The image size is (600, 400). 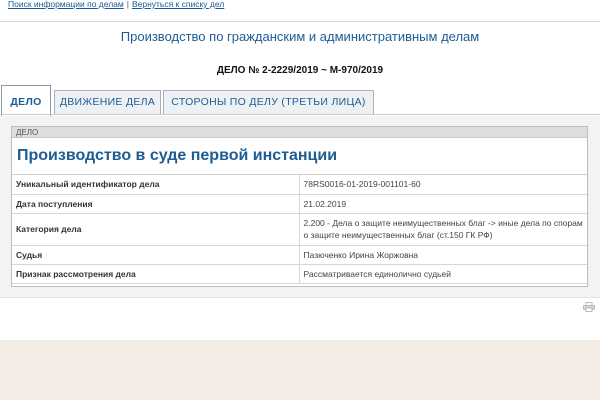 What do you see at coordinates (66, 4) in the screenshot?
I see `search-info-link: Поиск информации по делам` at bounding box center [66, 4].